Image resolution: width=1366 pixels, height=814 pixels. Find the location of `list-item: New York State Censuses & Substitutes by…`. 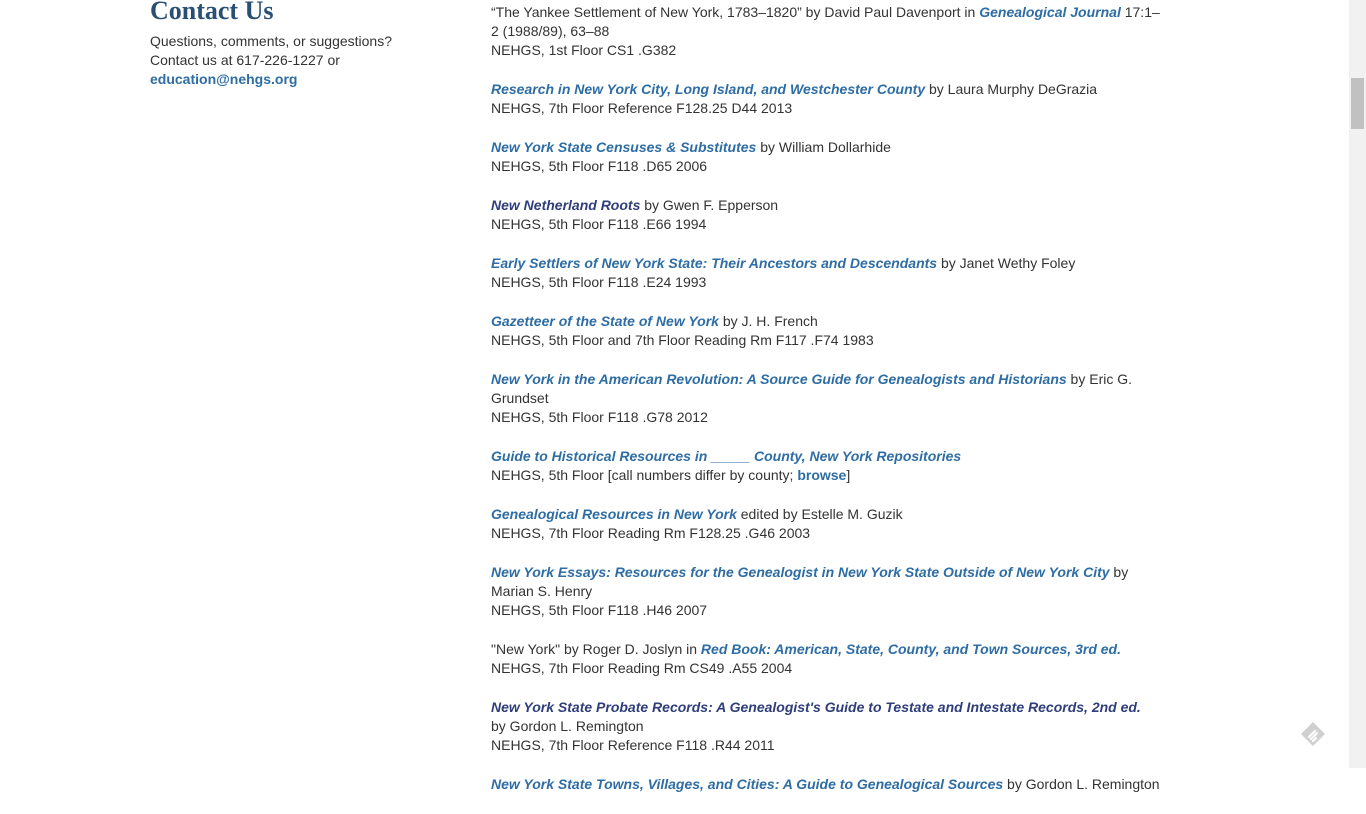

list-item: New York State Censuses & Substitutes by… is located at coordinates (826, 157).